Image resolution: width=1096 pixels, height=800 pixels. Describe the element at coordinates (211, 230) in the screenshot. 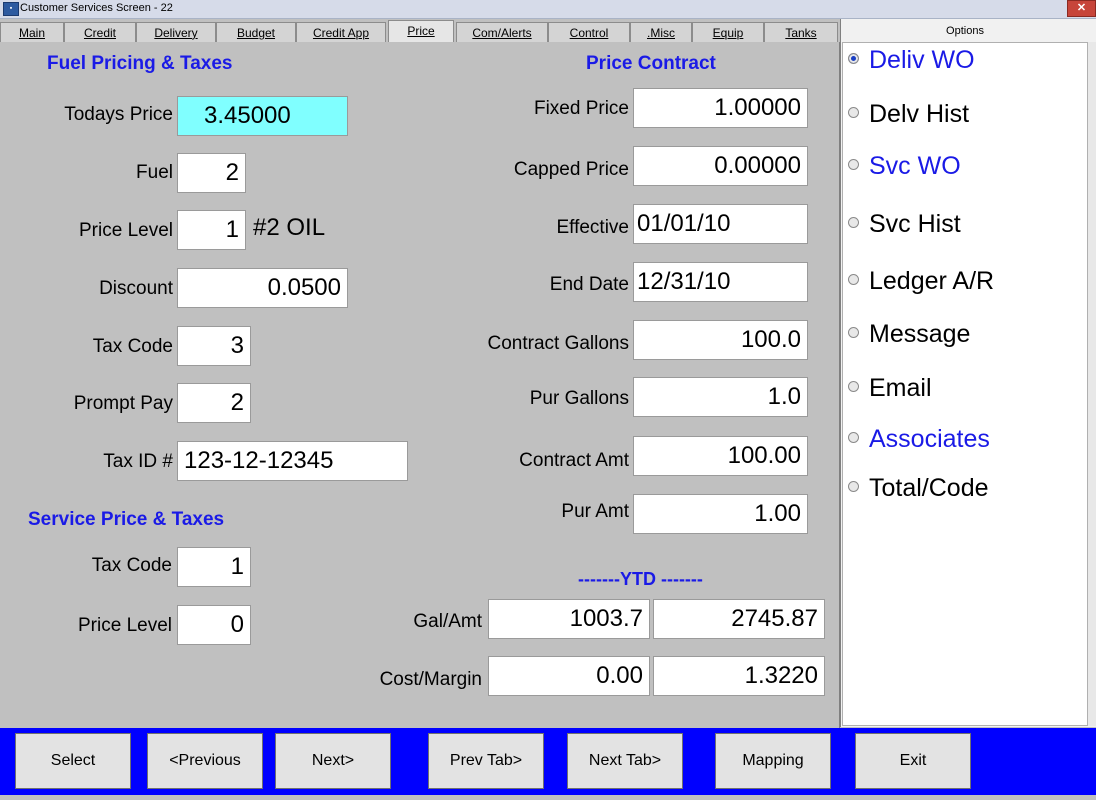

I see `price-level-field: 1` at that location.